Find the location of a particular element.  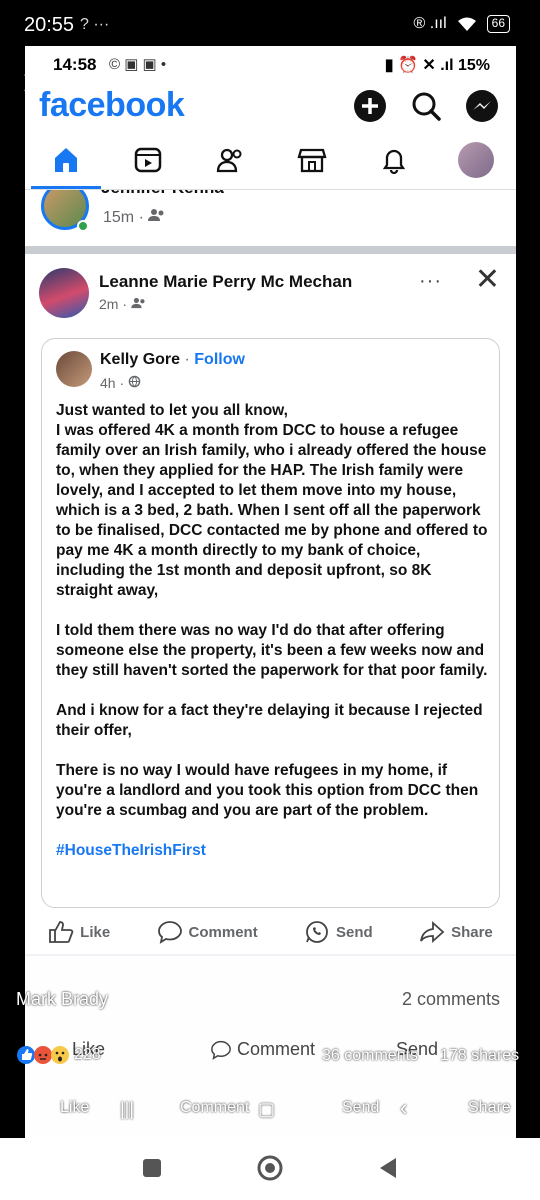

wow-reaction-icon is located at coordinates (60, 1055).